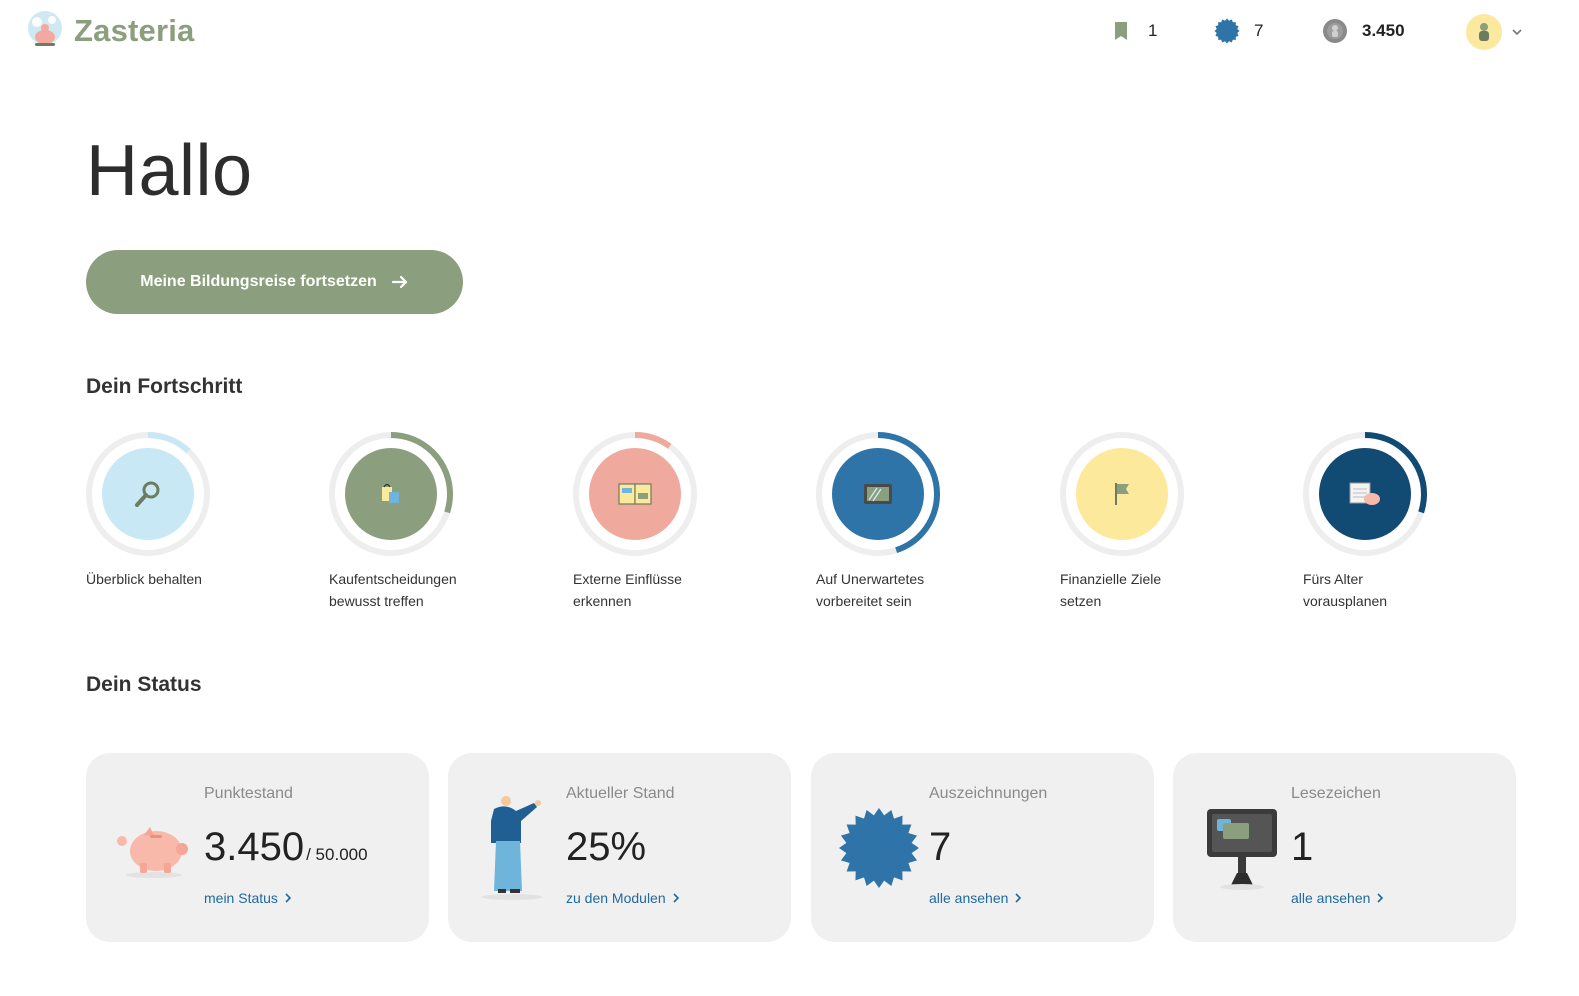  I want to click on bookmarks-counter: 1, so click(1132, 31).